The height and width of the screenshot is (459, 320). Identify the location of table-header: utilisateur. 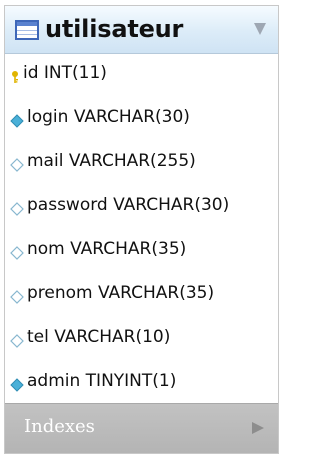
(141, 30).